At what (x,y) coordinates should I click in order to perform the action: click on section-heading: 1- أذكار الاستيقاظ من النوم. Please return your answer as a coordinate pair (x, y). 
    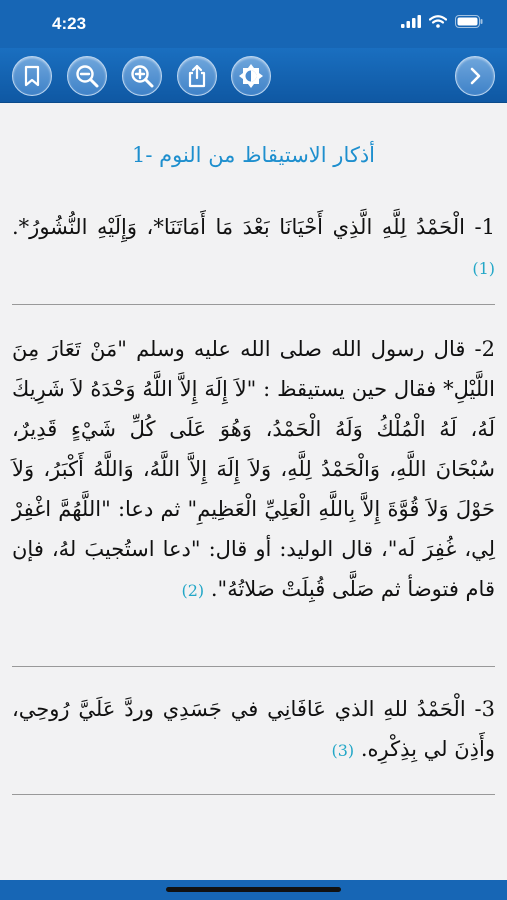
    Looking at the image, I should click on (253, 155).